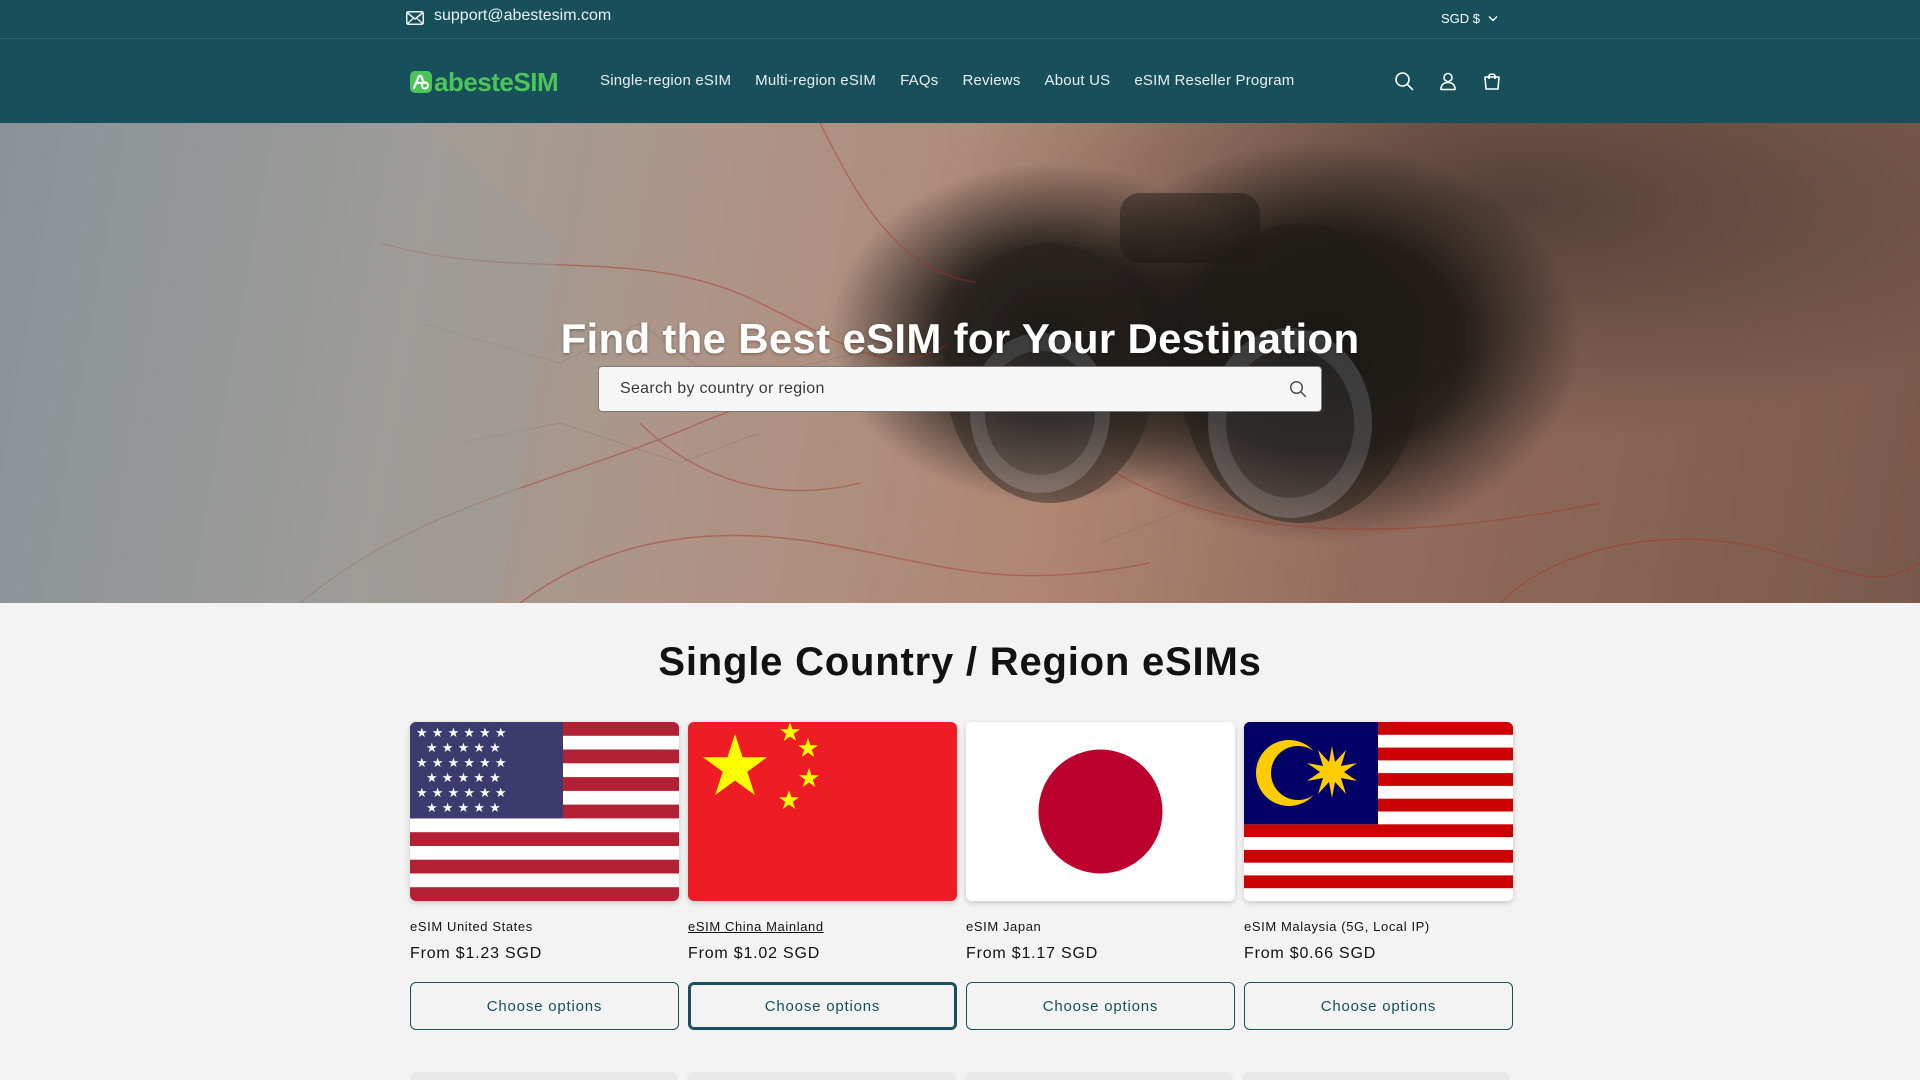 The width and height of the screenshot is (1920, 1080). I want to click on cart-icon, so click(1492, 81).